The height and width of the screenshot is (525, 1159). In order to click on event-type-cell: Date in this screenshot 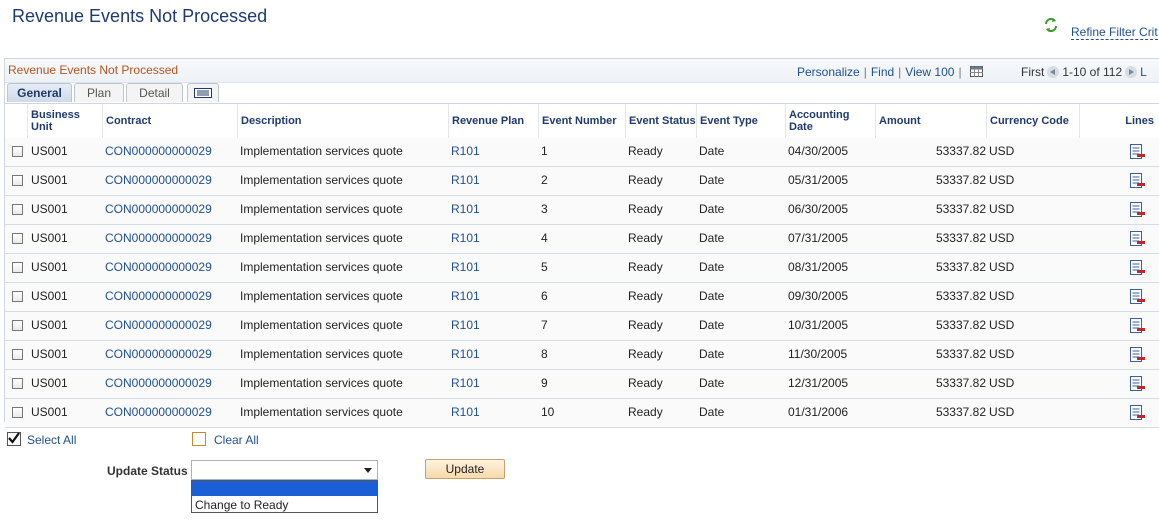, I will do `click(712, 325)`.